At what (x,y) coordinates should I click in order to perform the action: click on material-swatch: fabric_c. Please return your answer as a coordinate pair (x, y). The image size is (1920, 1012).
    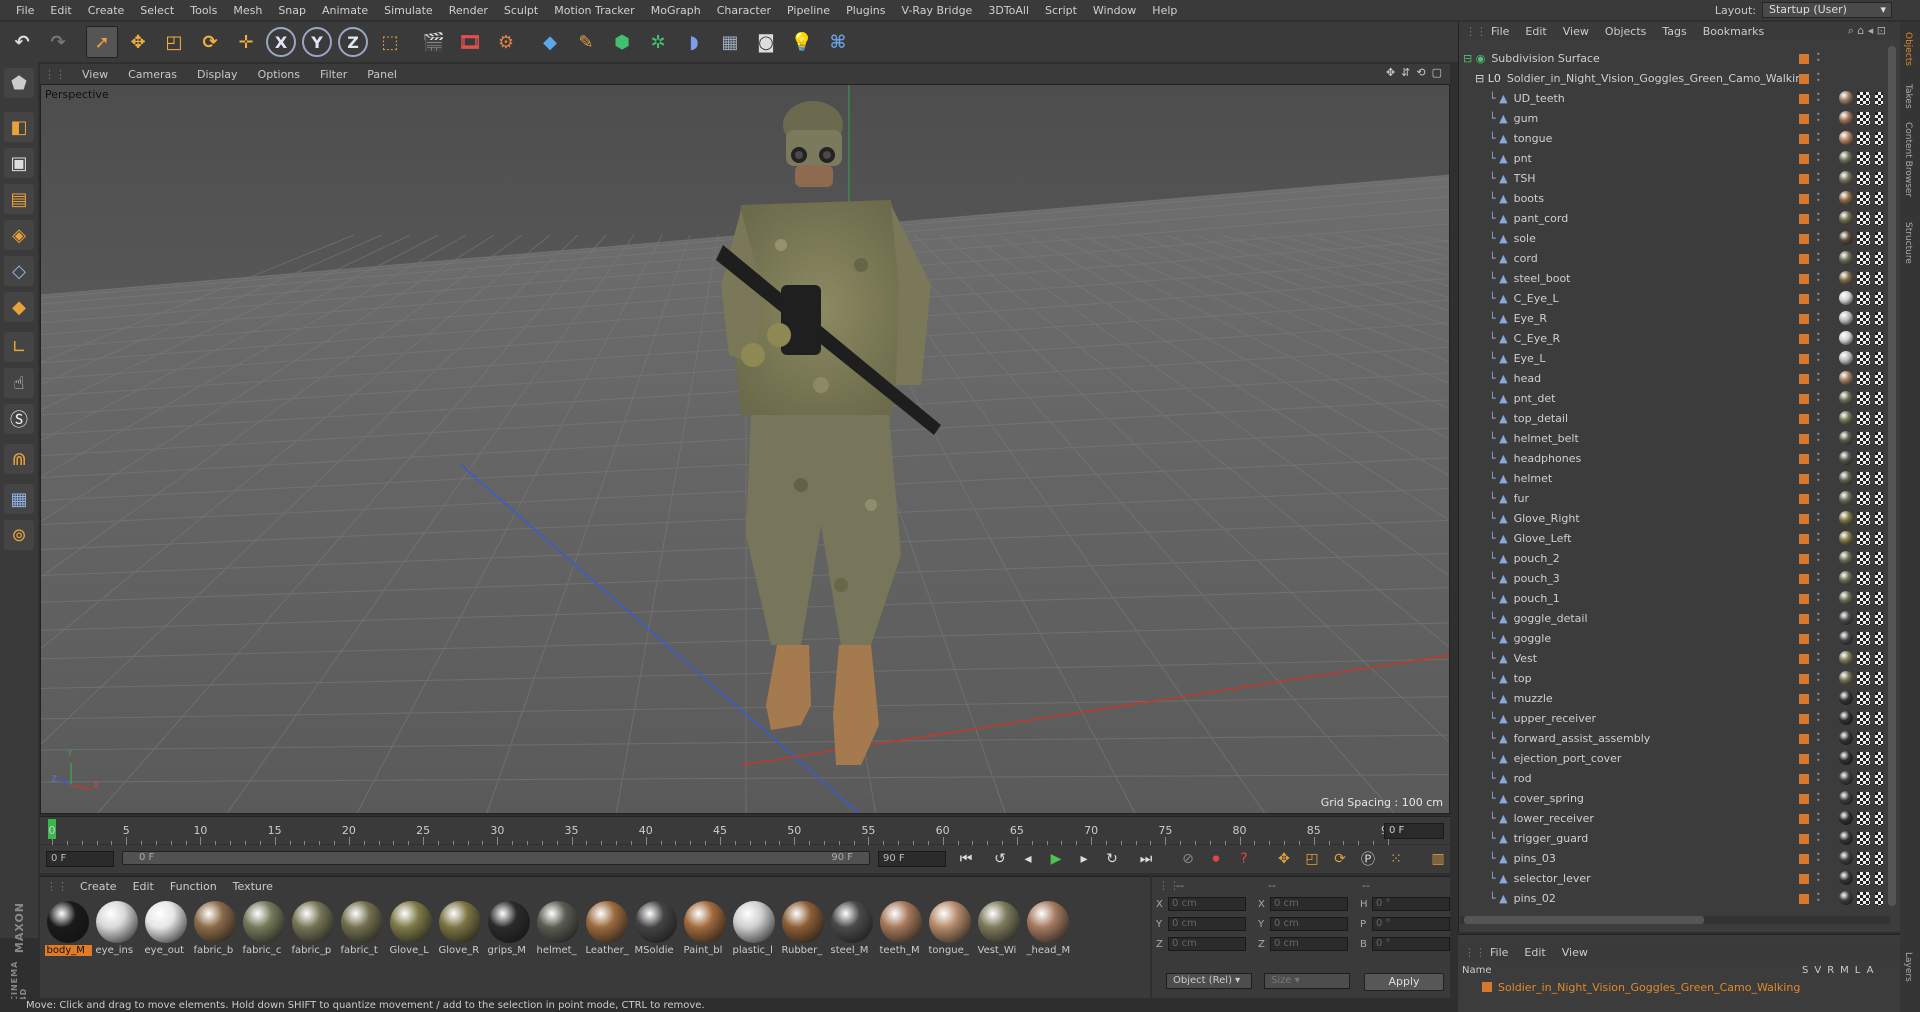
    Looking at the image, I should click on (264, 928).